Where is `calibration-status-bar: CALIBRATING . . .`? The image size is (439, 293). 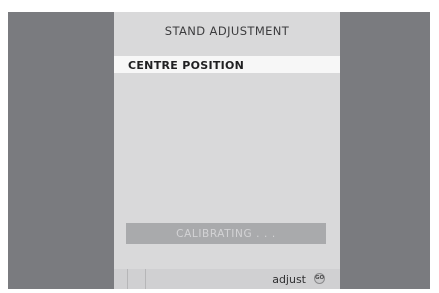 calibration-status-bar: CALIBRATING . . . is located at coordinates (226, 233).